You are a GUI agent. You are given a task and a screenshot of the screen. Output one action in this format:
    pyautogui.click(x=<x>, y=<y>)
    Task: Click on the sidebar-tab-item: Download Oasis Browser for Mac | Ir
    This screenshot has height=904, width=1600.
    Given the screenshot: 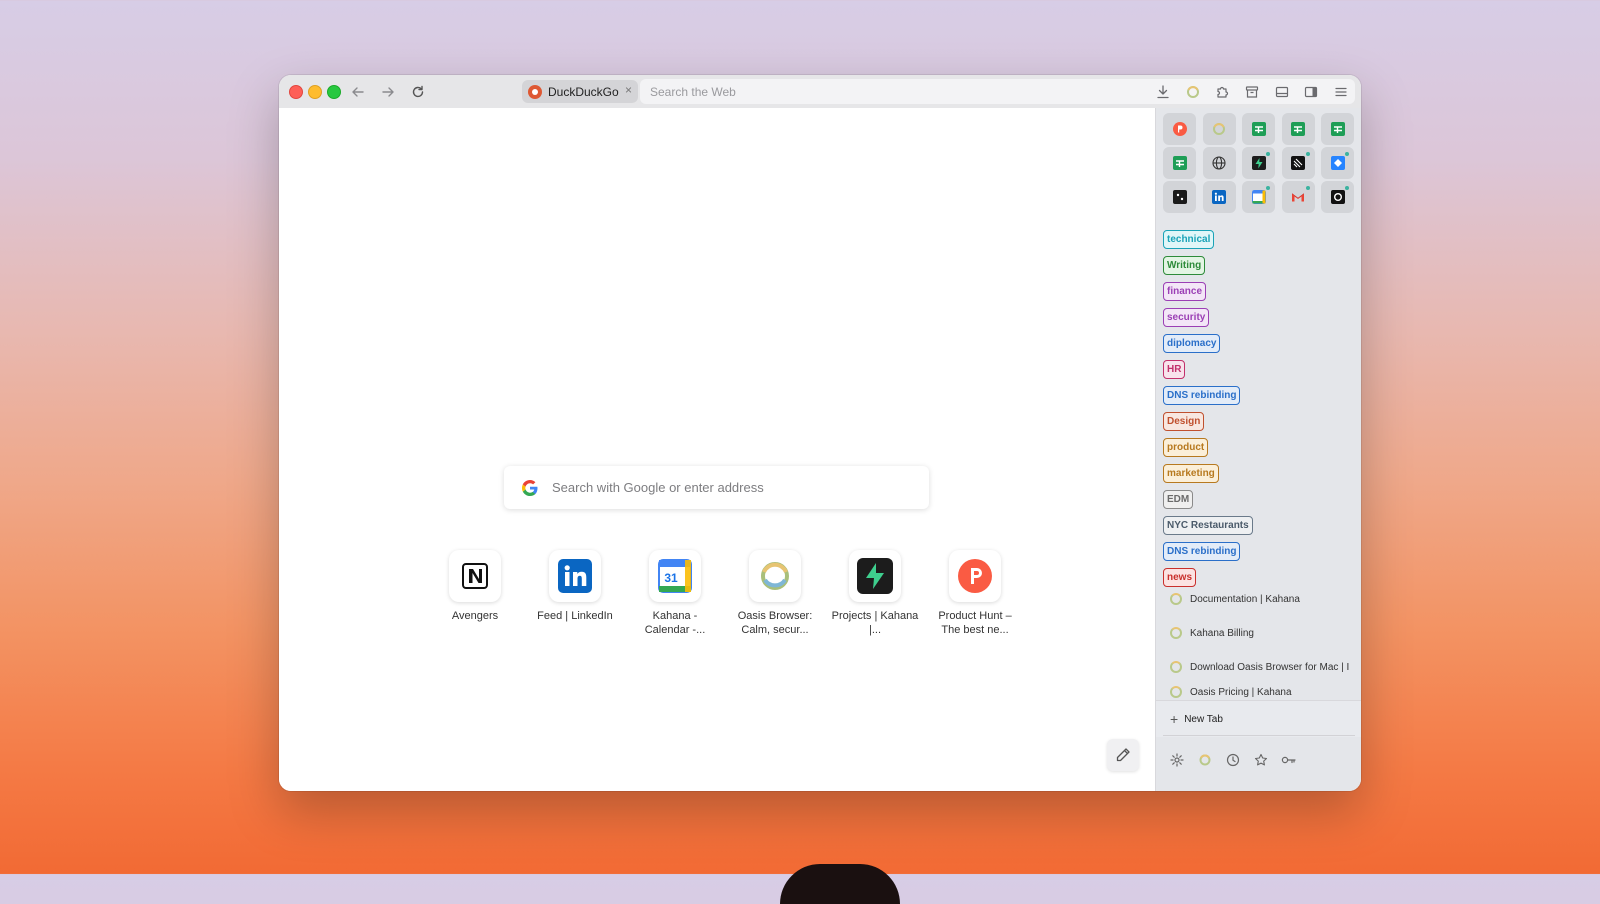 What is the action you would take?
    pyautogui.click(x=1258, y=667)
    